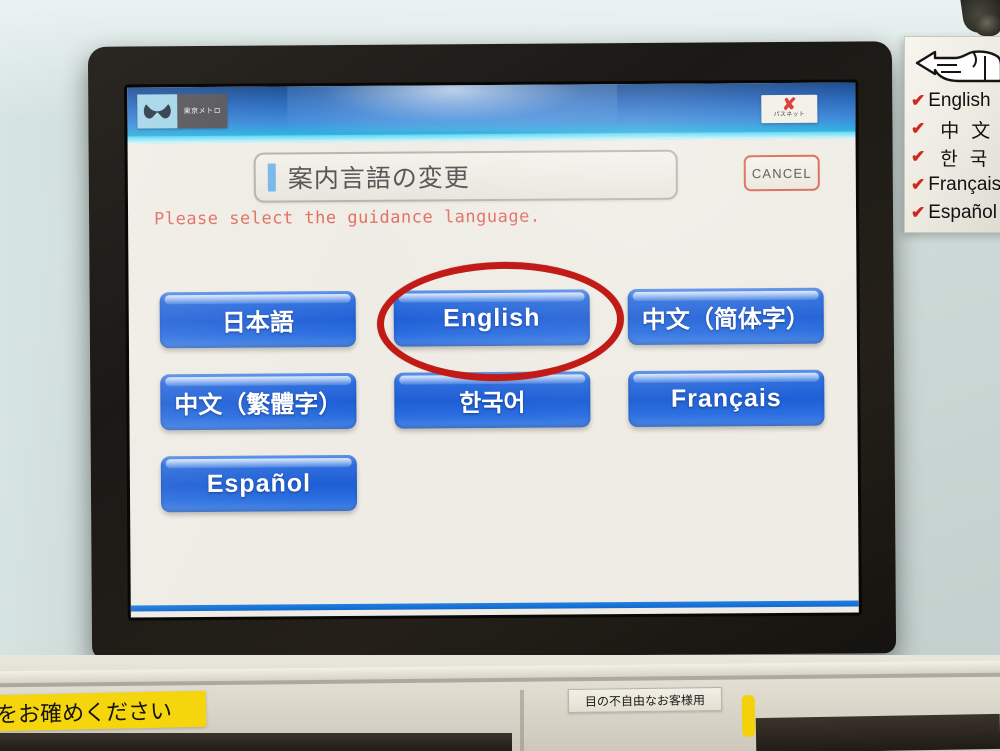 This screenshot has width=1000, height=751. What do you see at coordinates (522, 720) in the screenshot?
I see `counter-seam` at bounding box center [522, 720].